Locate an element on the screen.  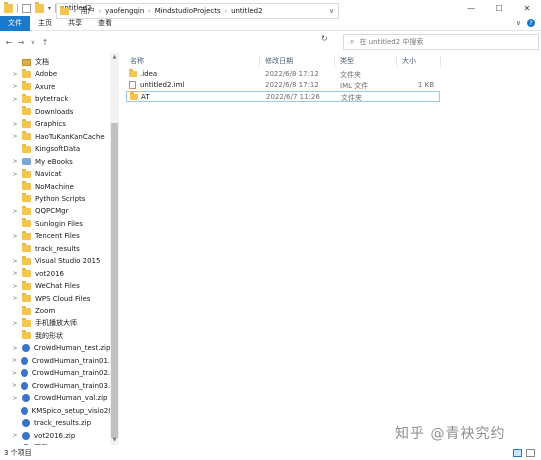
scroll-up-icon: ▲ is located at coordinates (114, 57).